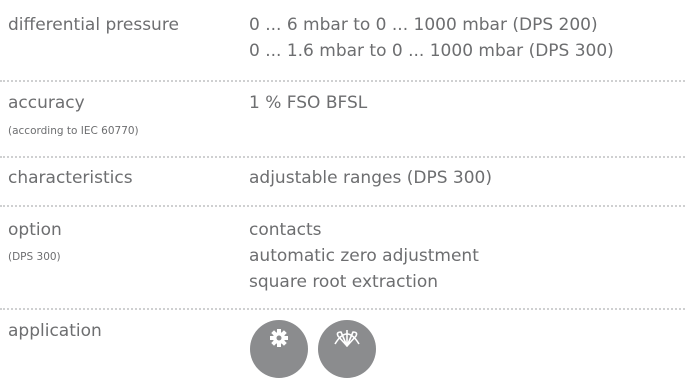 The image size is (685, 378). I want to click on spec-label-accuracy: accuracy, so click(46, 103).